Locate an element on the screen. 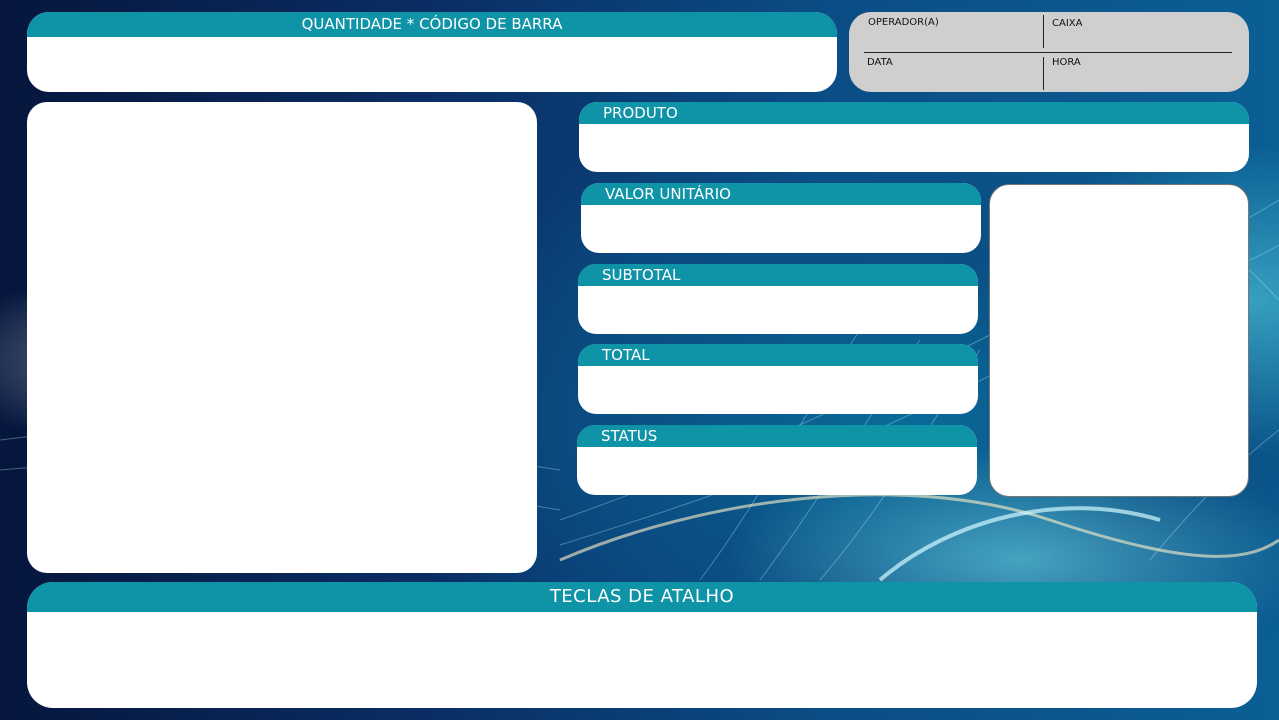 The image size is (1279, 720). shortcuts-title: TECLAS DE ATALHO is located at coordinates (642, 597).